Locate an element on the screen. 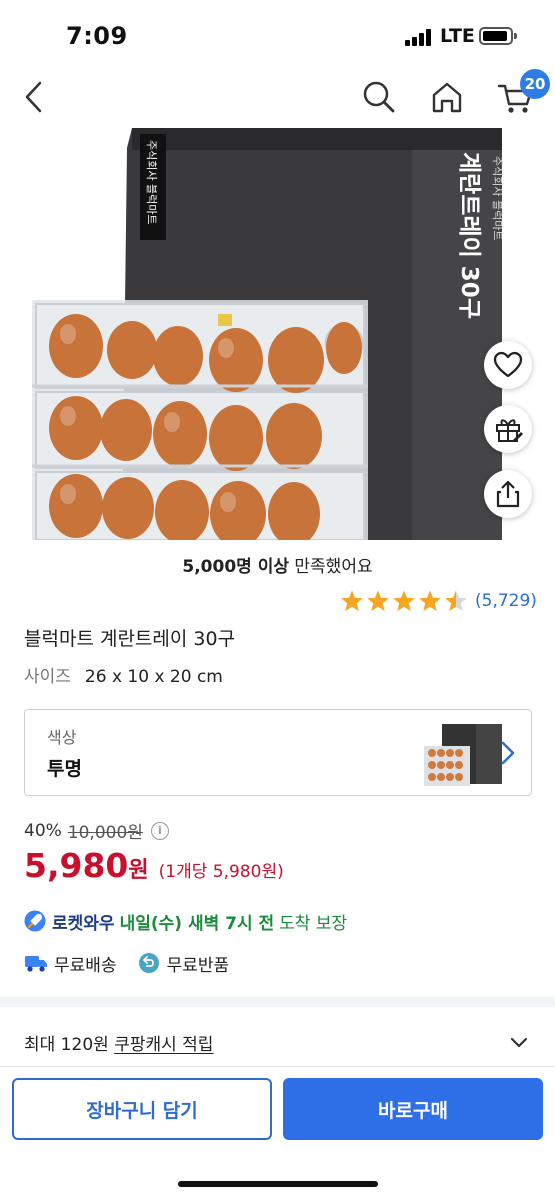  cash-link: 쿠팡캐시 적립 is located at coordinates (163, 1045).